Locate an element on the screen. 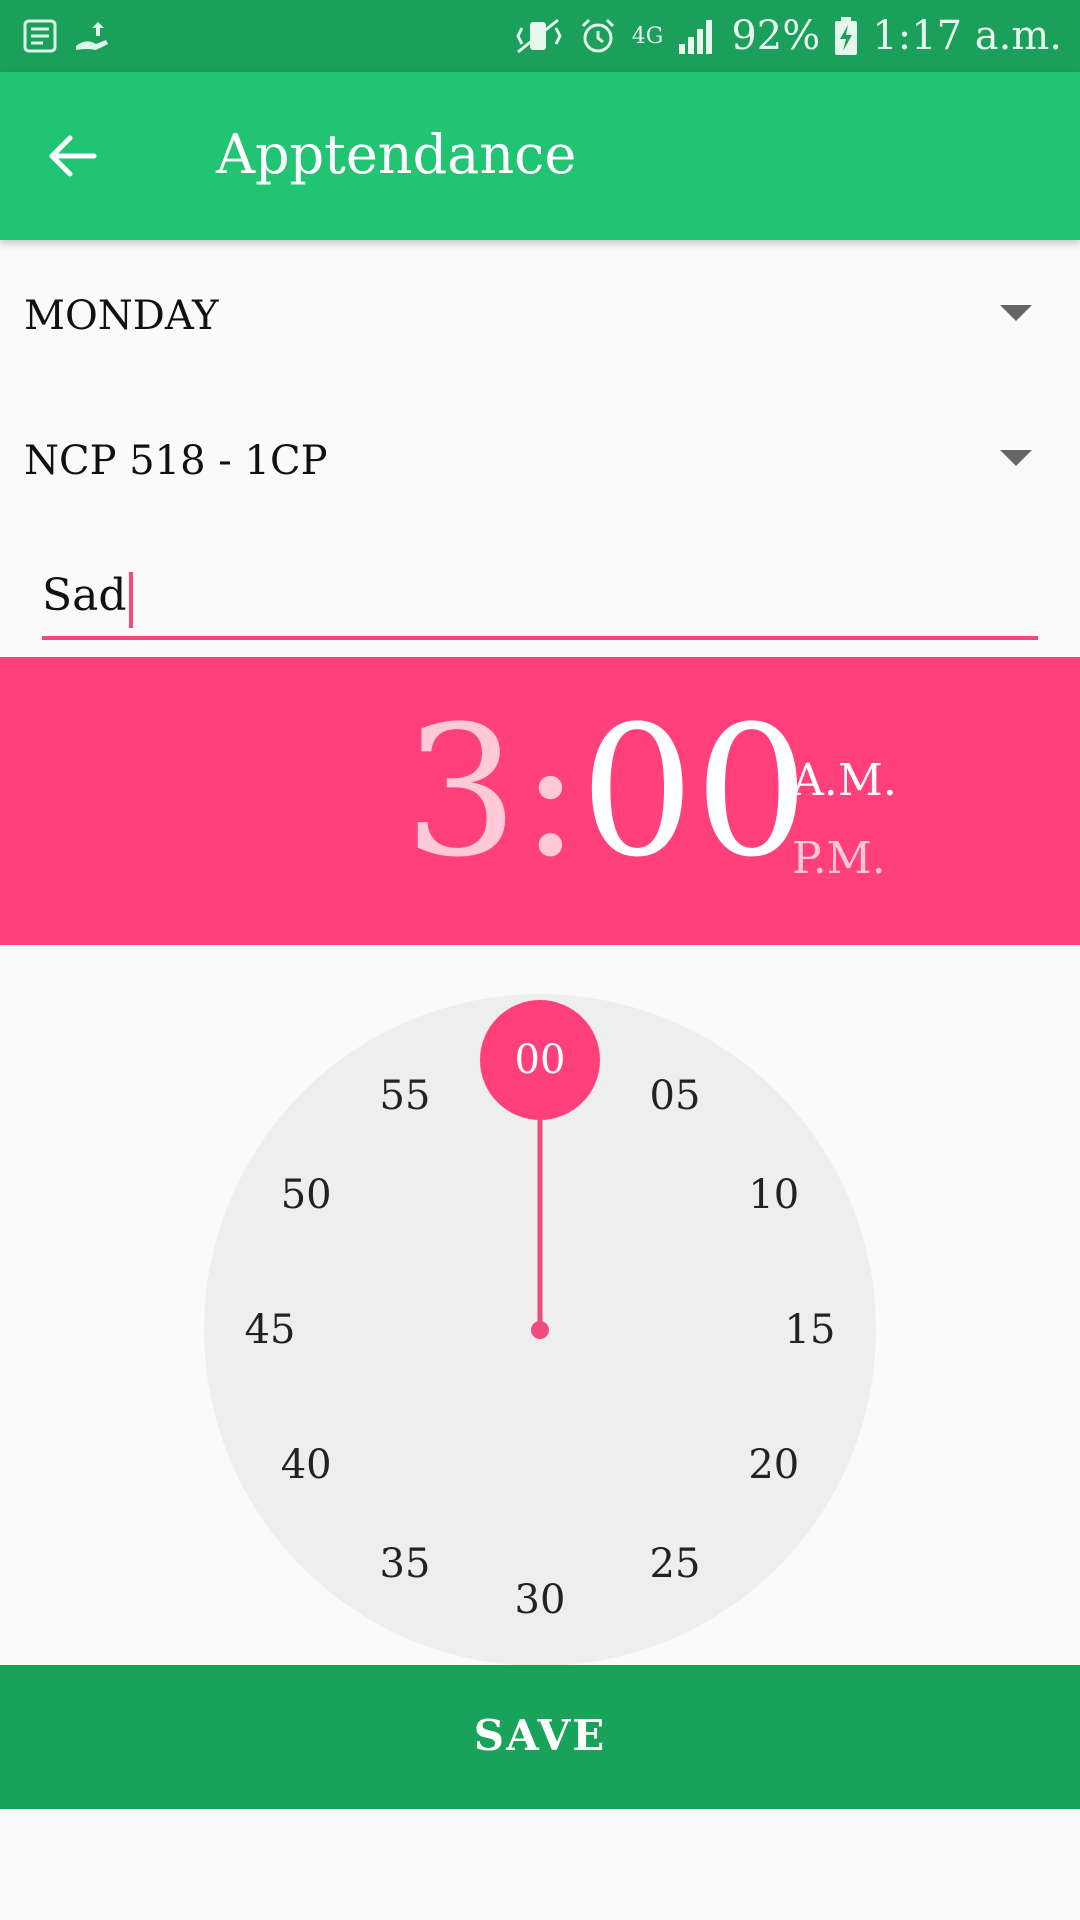  upload-icon is located at coordinates (92, 36).